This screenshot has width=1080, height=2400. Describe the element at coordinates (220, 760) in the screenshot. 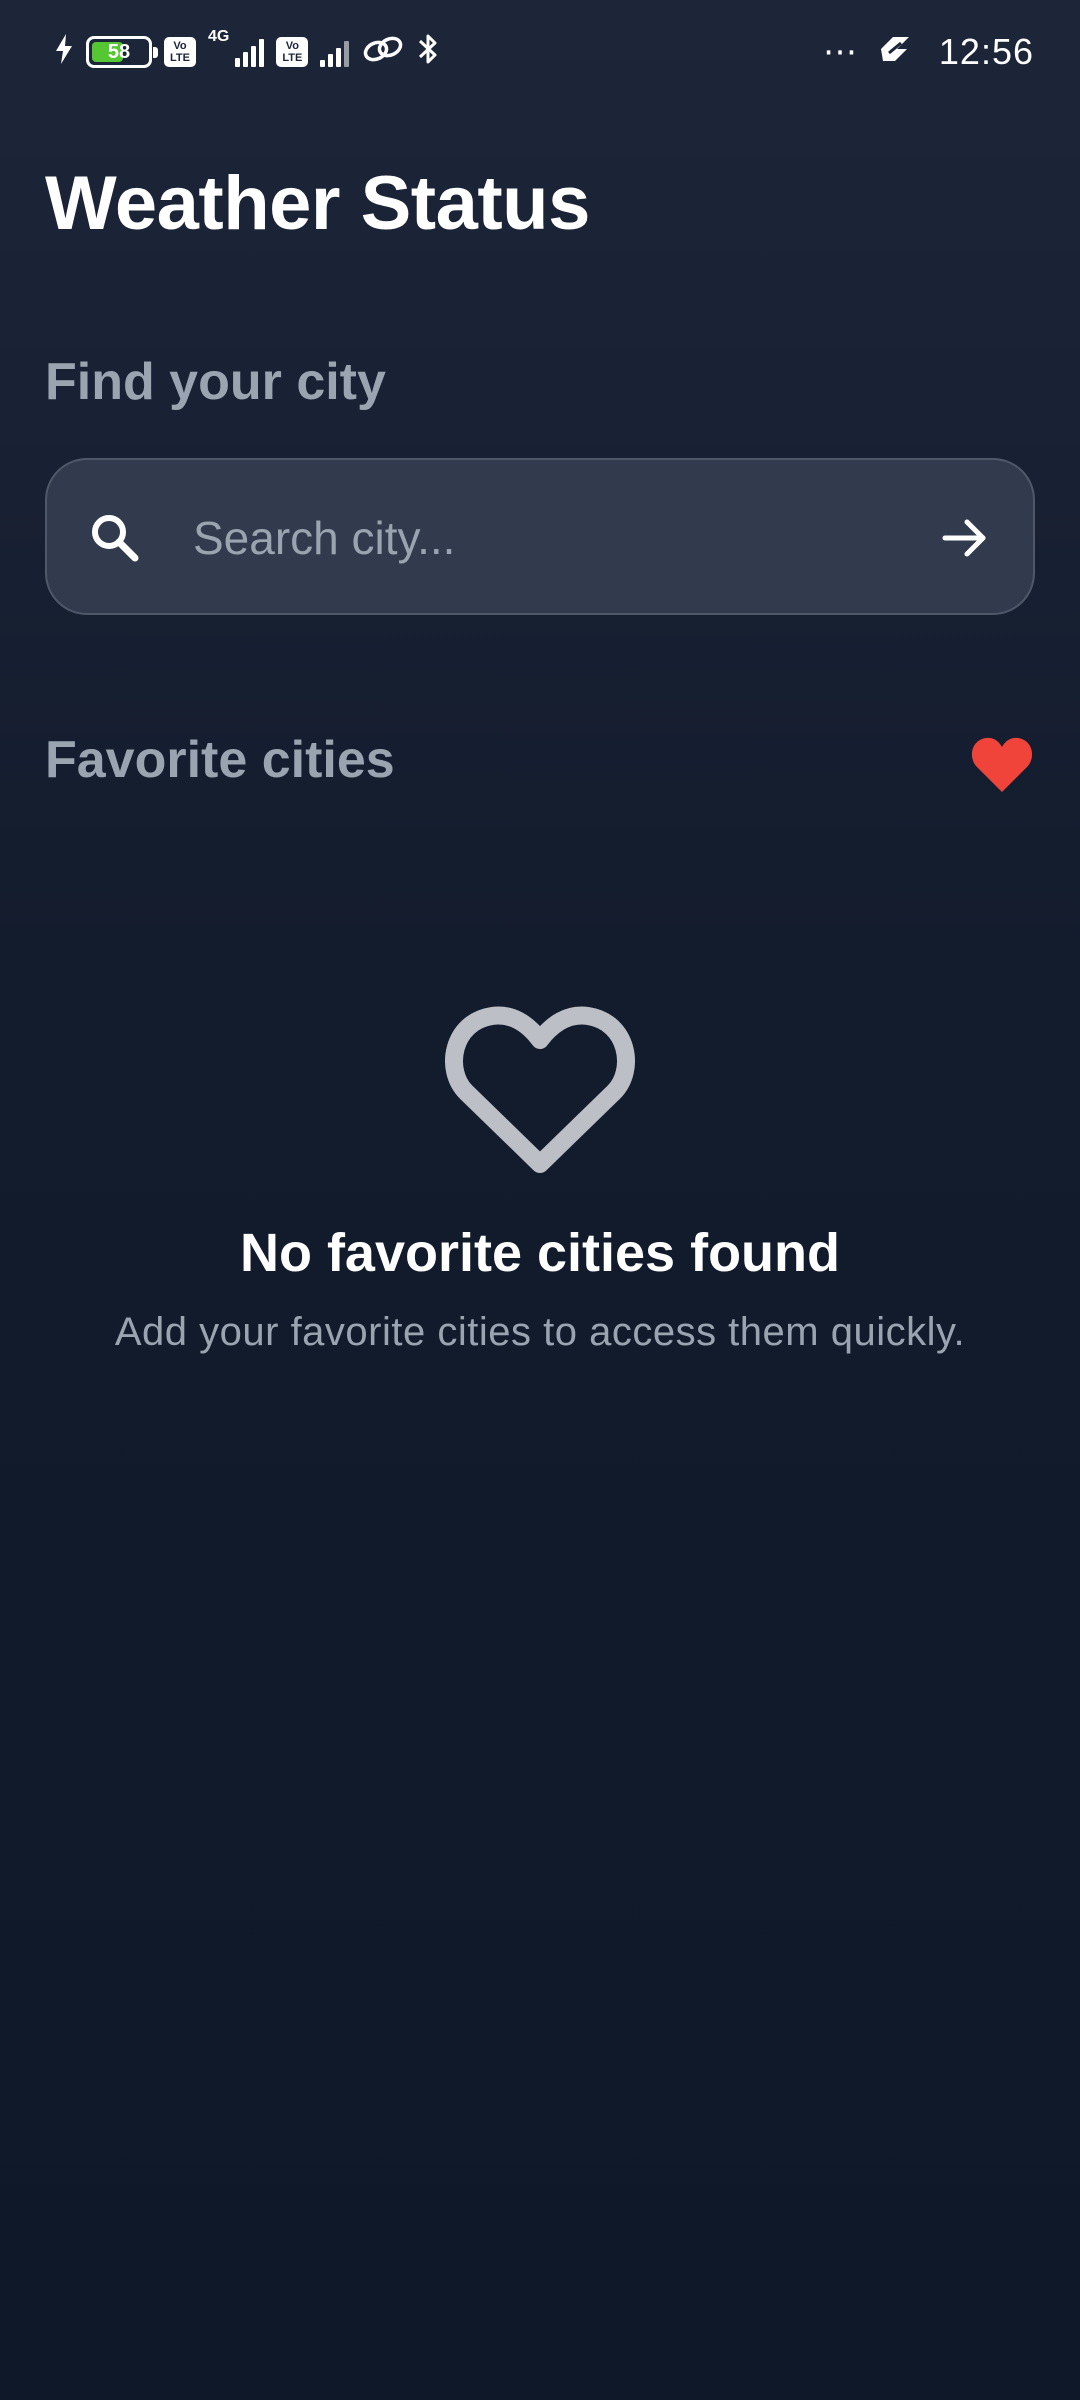

I see `favorite-cities-label: Favorite cities` at that location.